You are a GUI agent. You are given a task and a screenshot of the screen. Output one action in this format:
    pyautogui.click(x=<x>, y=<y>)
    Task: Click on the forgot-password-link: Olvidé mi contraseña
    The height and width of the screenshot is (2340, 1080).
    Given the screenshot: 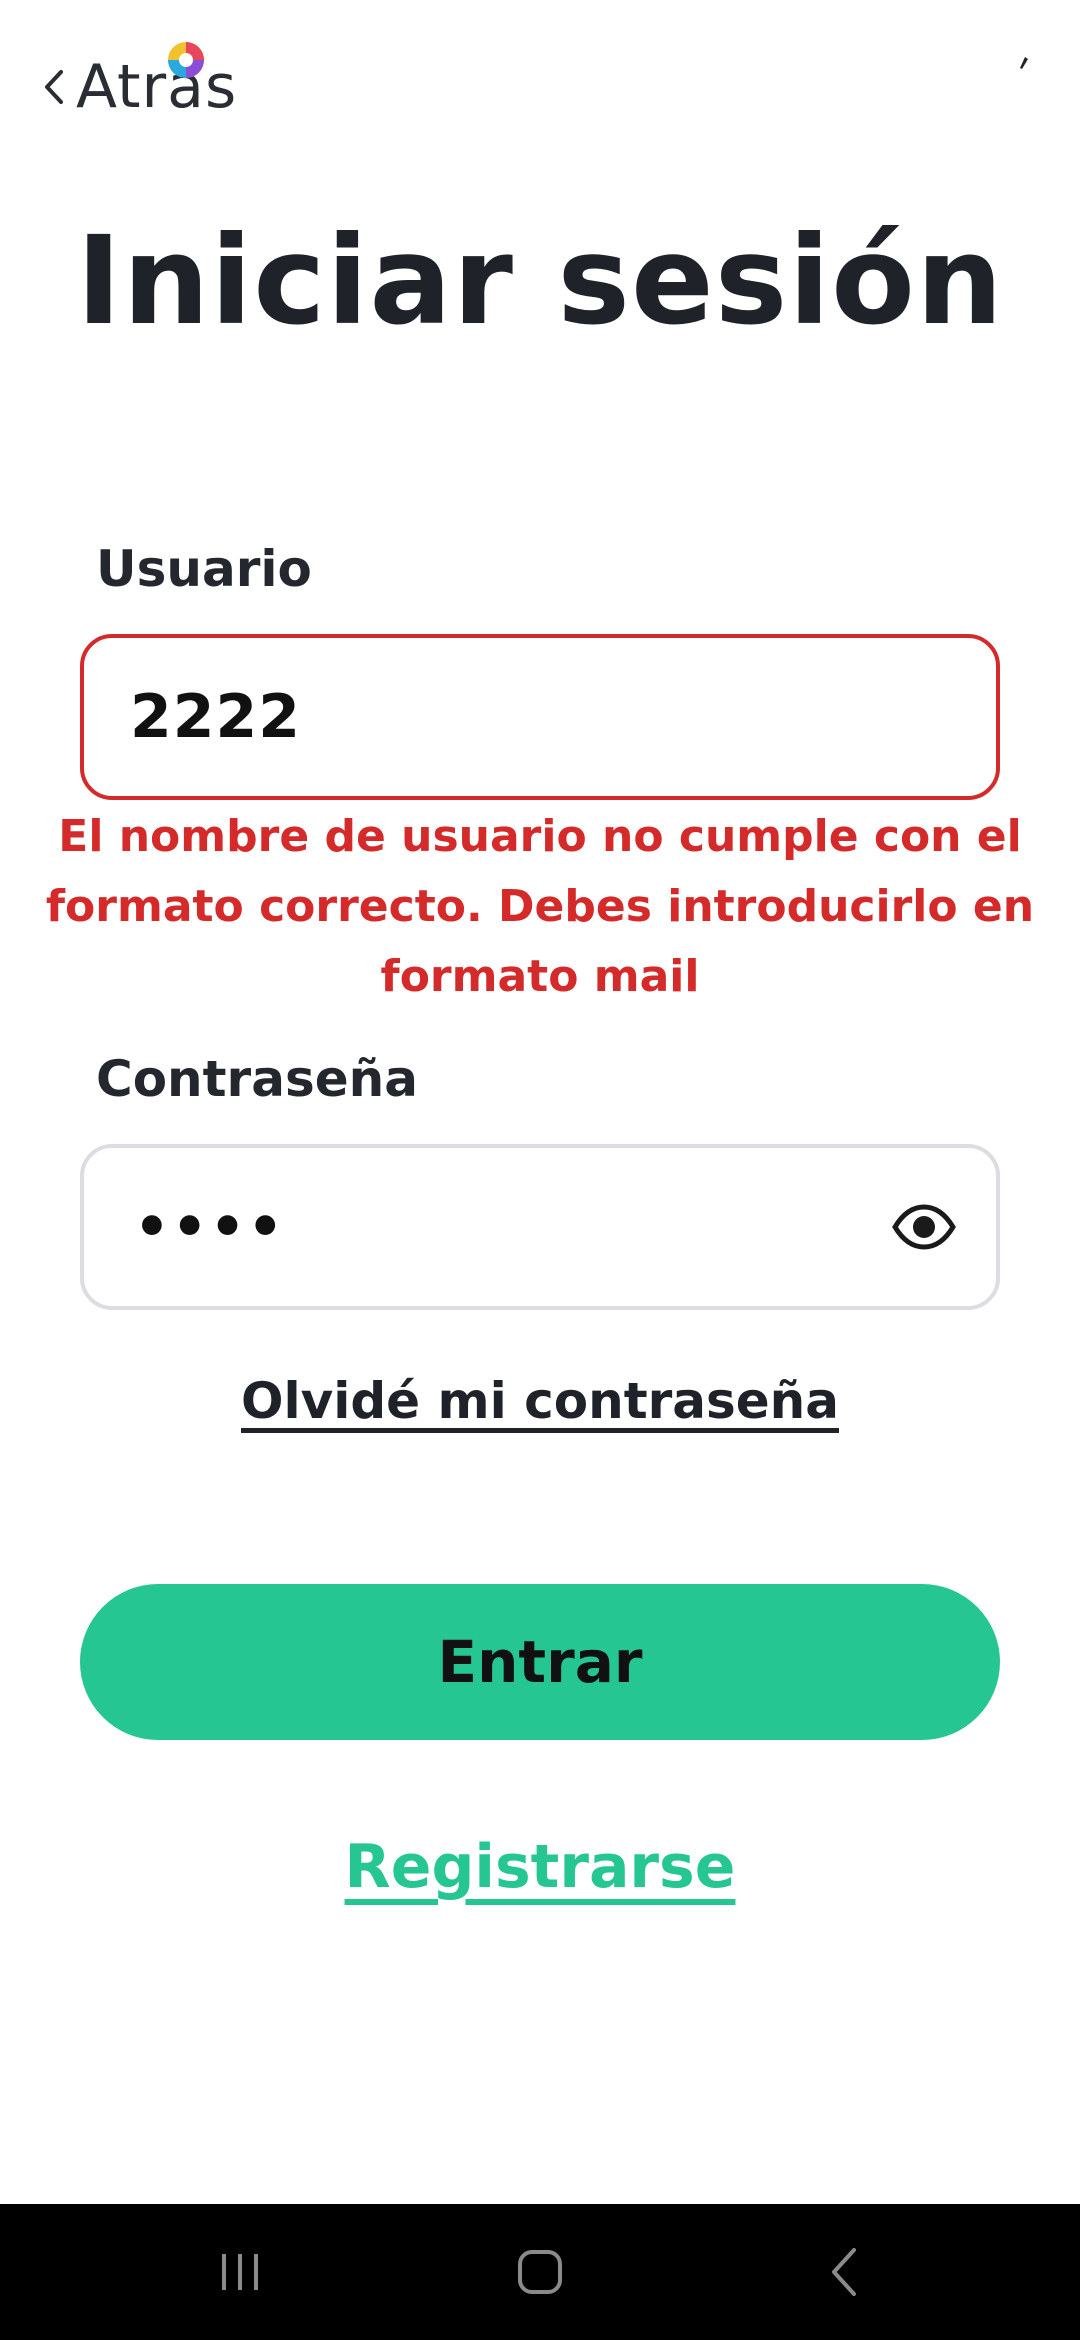 What is the action you would take?
    pyautogui.click(x=540, y=1401)
    